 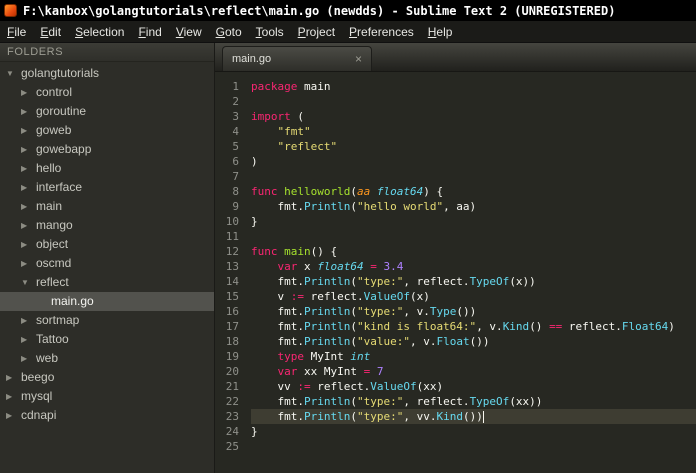 I want to click on code-line-7: 7, so click(x=455, y=176).